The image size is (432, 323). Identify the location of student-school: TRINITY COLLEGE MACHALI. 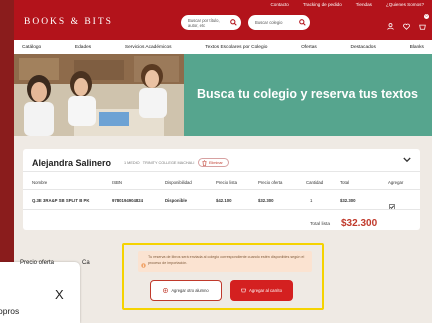
(168, 163).